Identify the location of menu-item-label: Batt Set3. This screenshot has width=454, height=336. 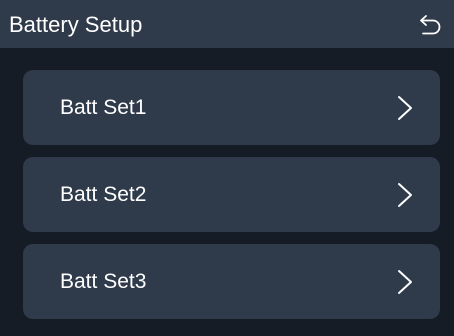
(103, 281).